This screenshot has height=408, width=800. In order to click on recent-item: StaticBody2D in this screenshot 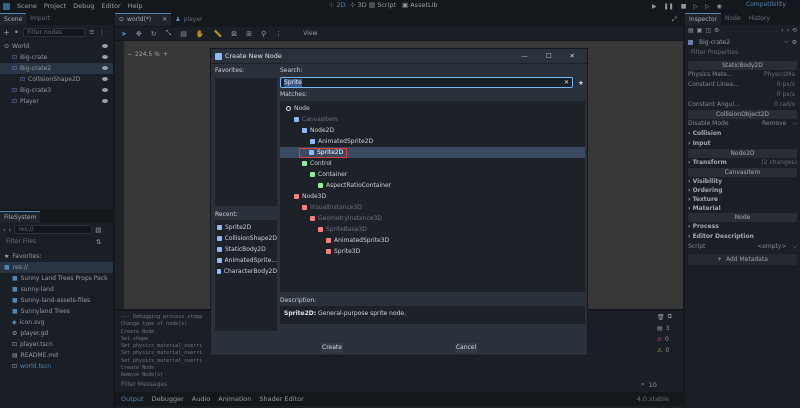, I will do `click(246, 249)`.